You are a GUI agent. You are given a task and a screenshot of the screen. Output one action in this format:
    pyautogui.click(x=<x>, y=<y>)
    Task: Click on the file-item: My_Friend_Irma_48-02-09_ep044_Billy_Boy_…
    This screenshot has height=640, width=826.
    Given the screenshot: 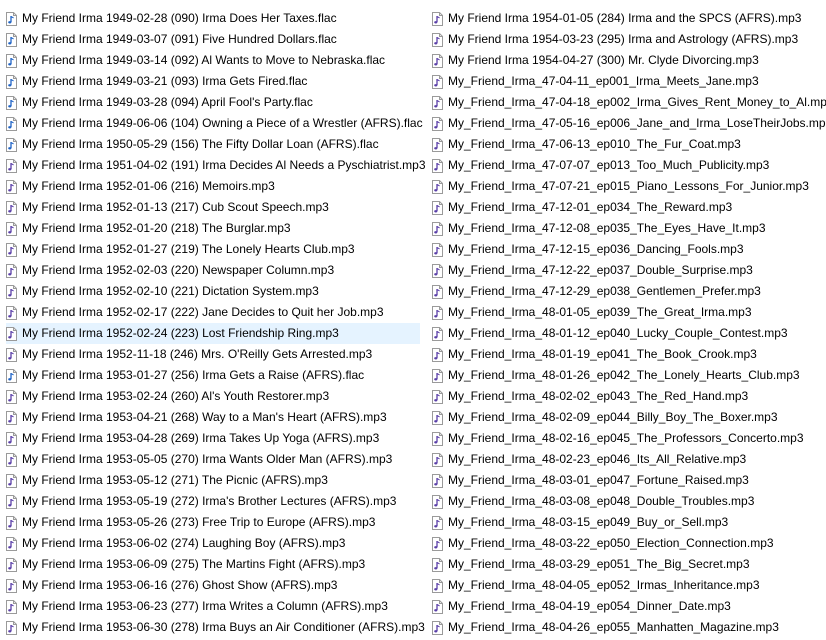 What is the action you would take?
    pyautogui.click(x=628, y=417)
    